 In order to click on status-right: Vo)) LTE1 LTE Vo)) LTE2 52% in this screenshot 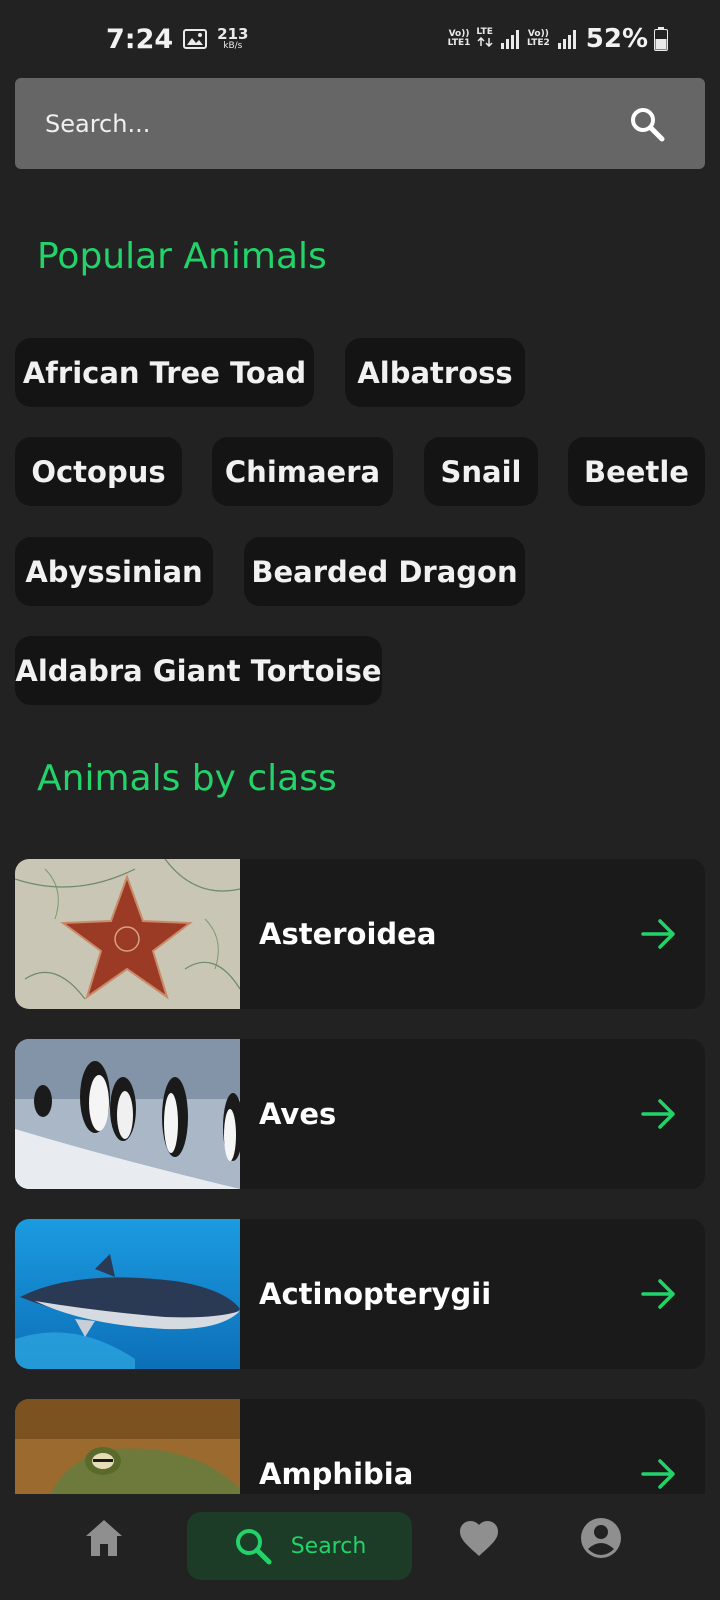, I will do `click(558, 39)`.